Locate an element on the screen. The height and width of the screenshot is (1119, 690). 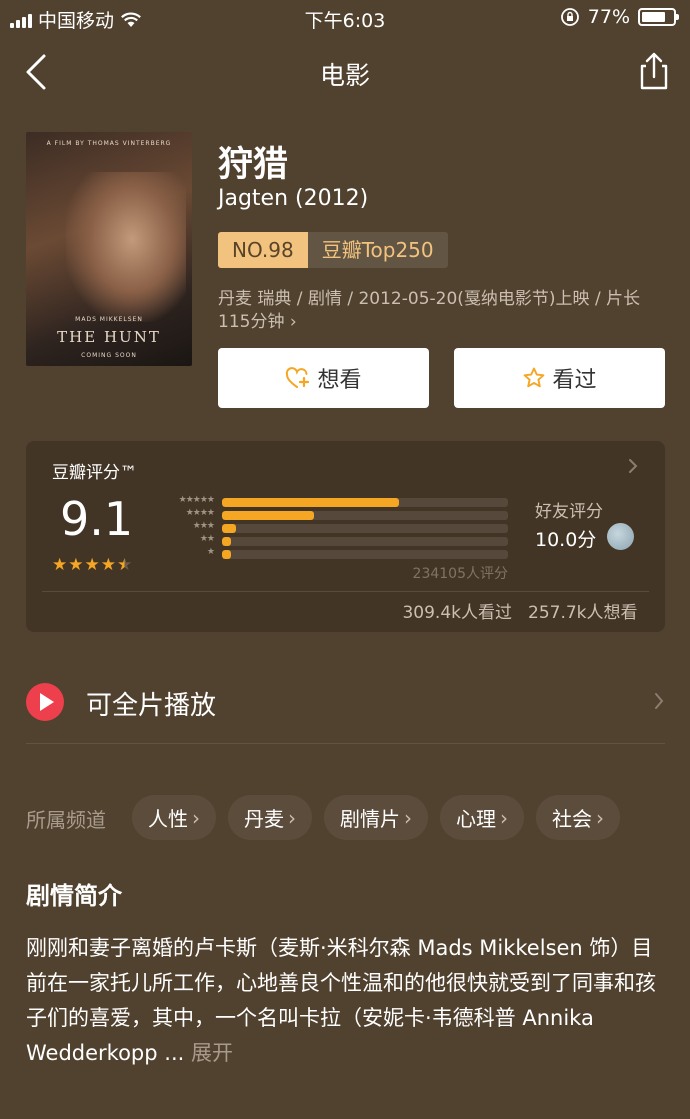
channel-chip: 剧情片 › is located at coordinates (376, 817).